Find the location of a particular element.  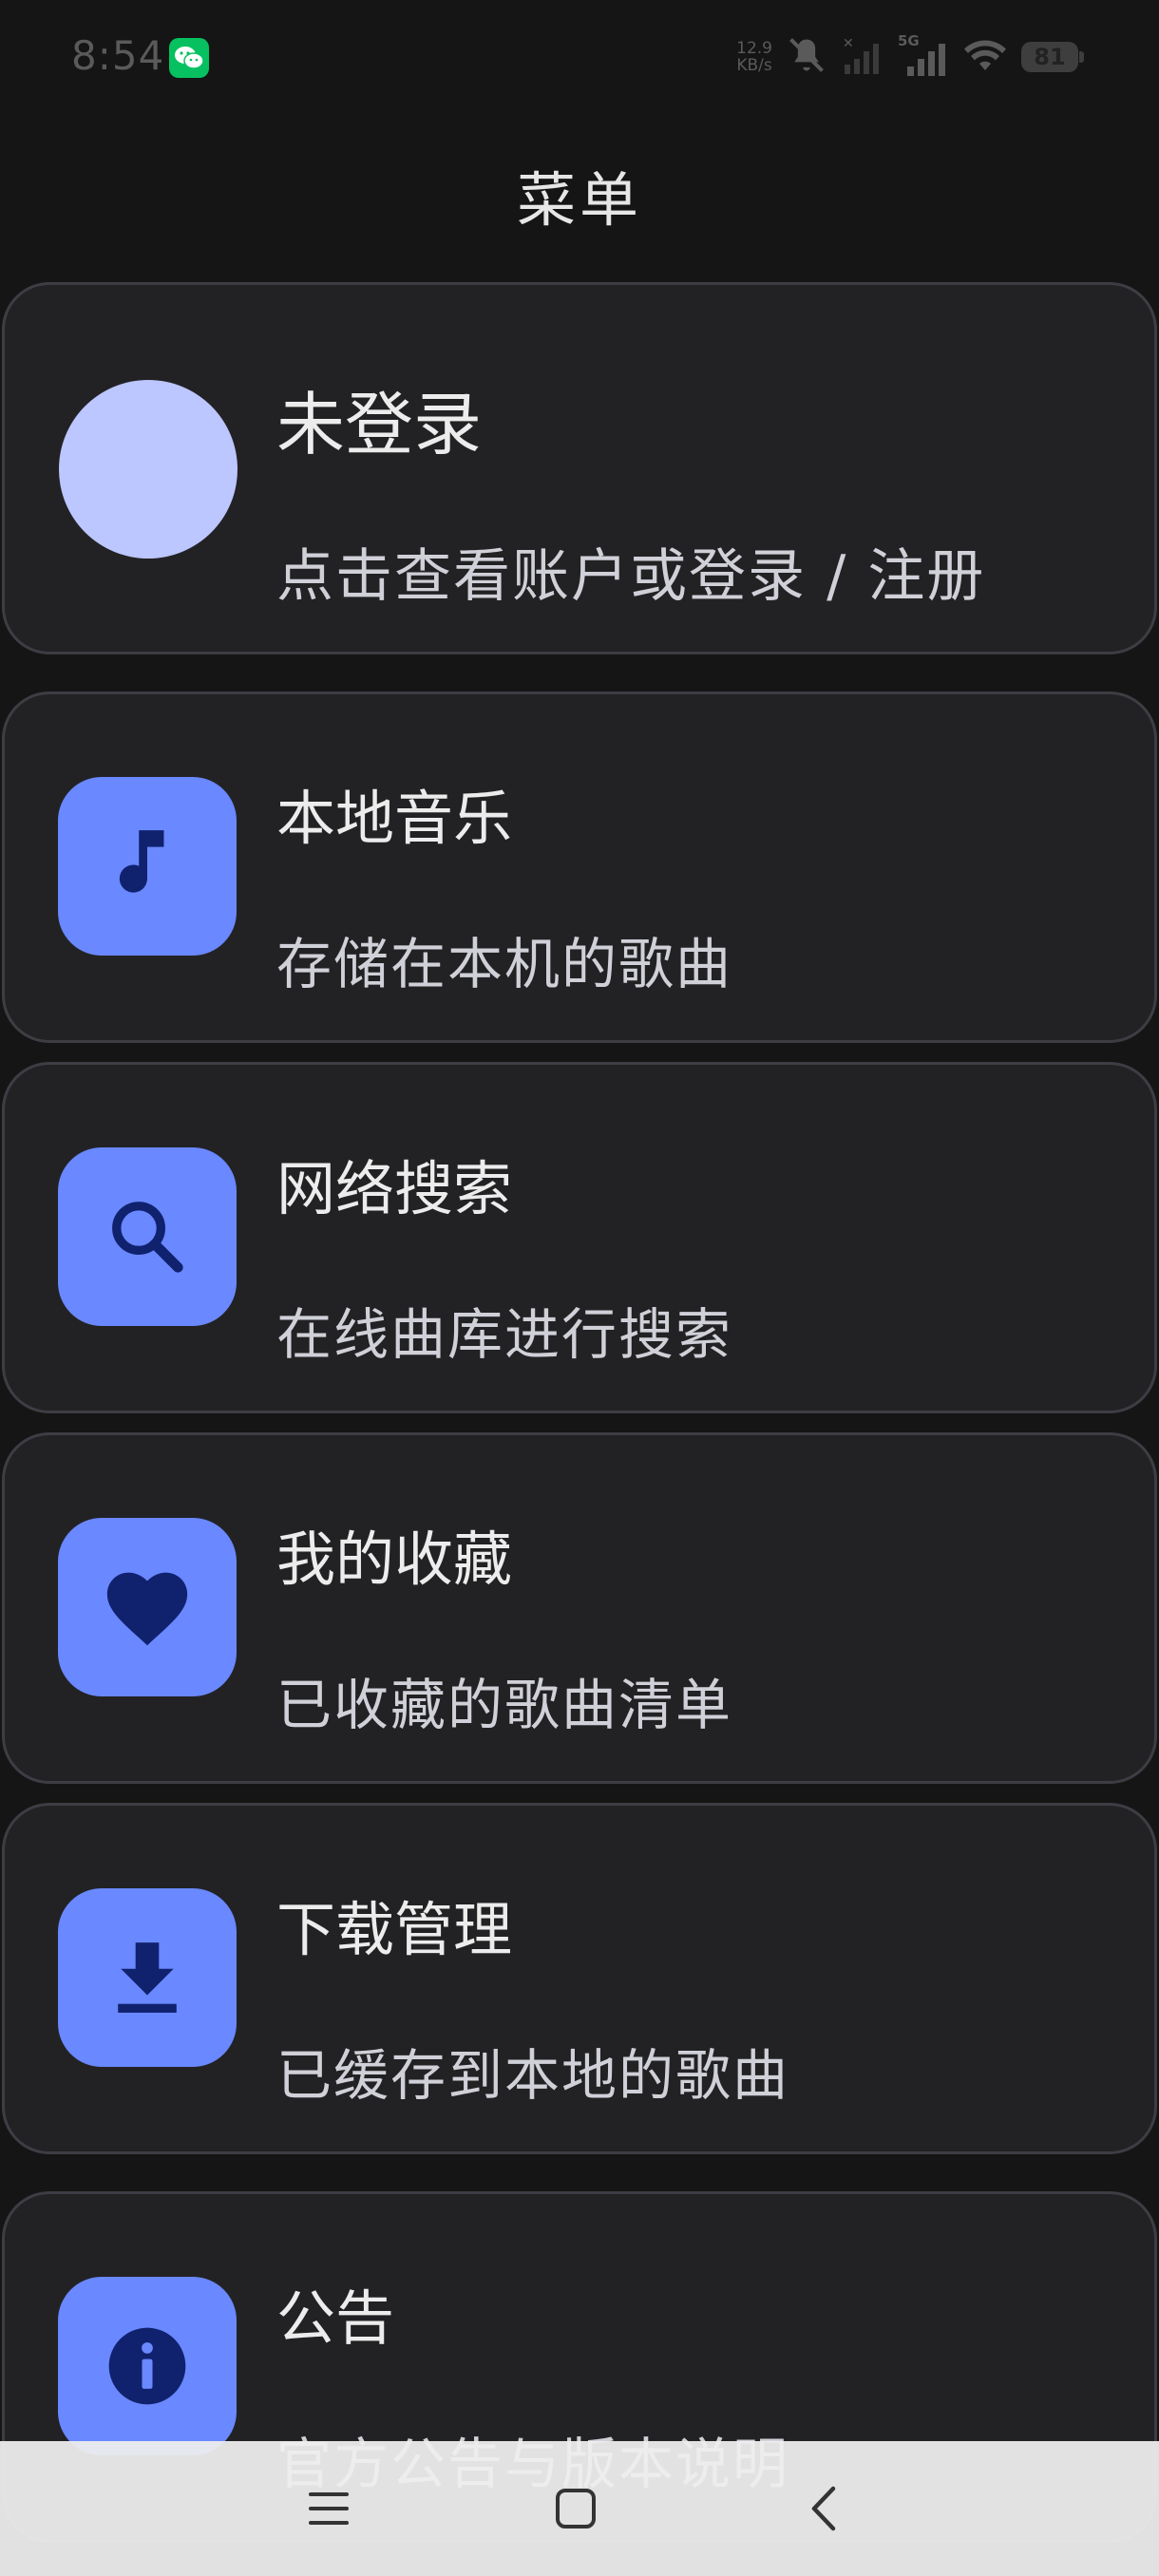

download-tile is located at coordinates (147, 1977).